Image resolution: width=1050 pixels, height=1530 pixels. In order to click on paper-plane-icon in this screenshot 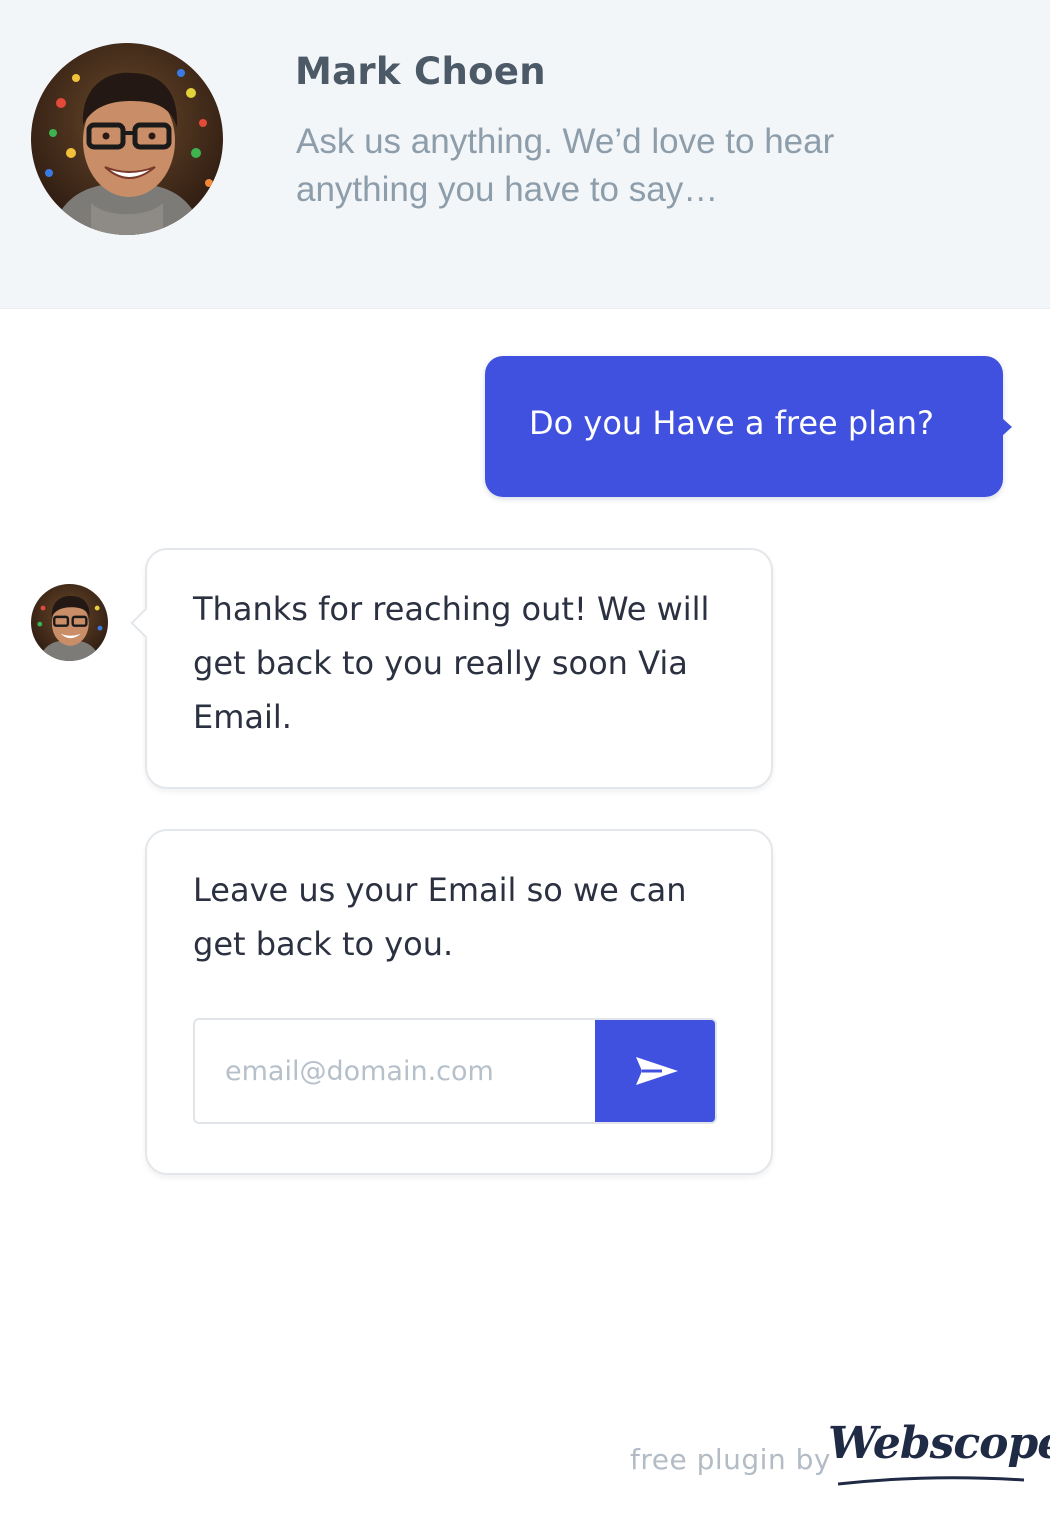, I will do `click(657, 1071)`.